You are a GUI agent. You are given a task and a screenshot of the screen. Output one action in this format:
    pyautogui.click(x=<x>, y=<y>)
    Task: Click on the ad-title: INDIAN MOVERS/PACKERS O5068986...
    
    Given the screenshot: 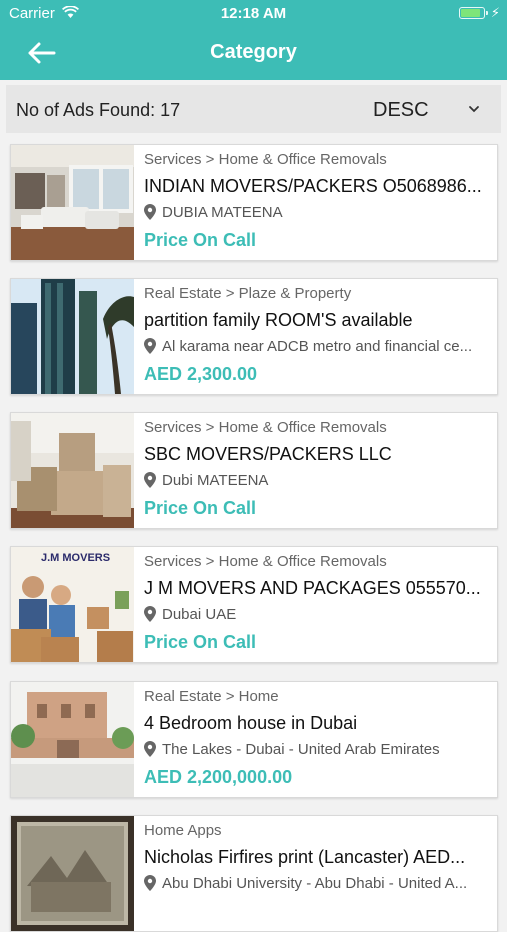 What is the action you would take?
    pyautogui.click(x=315, y=186)
    